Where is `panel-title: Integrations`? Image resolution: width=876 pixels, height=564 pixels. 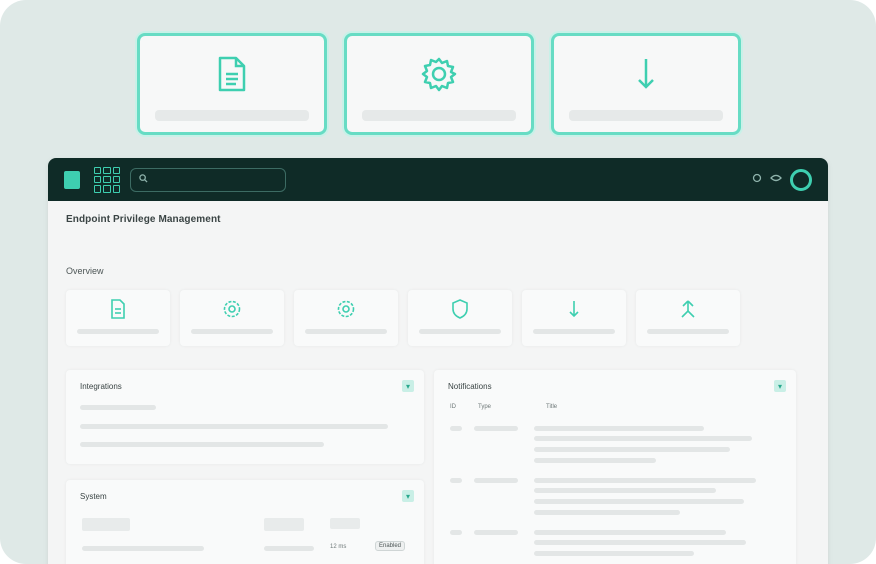
panel-title: Integrations is located at coordinates (101, 386).